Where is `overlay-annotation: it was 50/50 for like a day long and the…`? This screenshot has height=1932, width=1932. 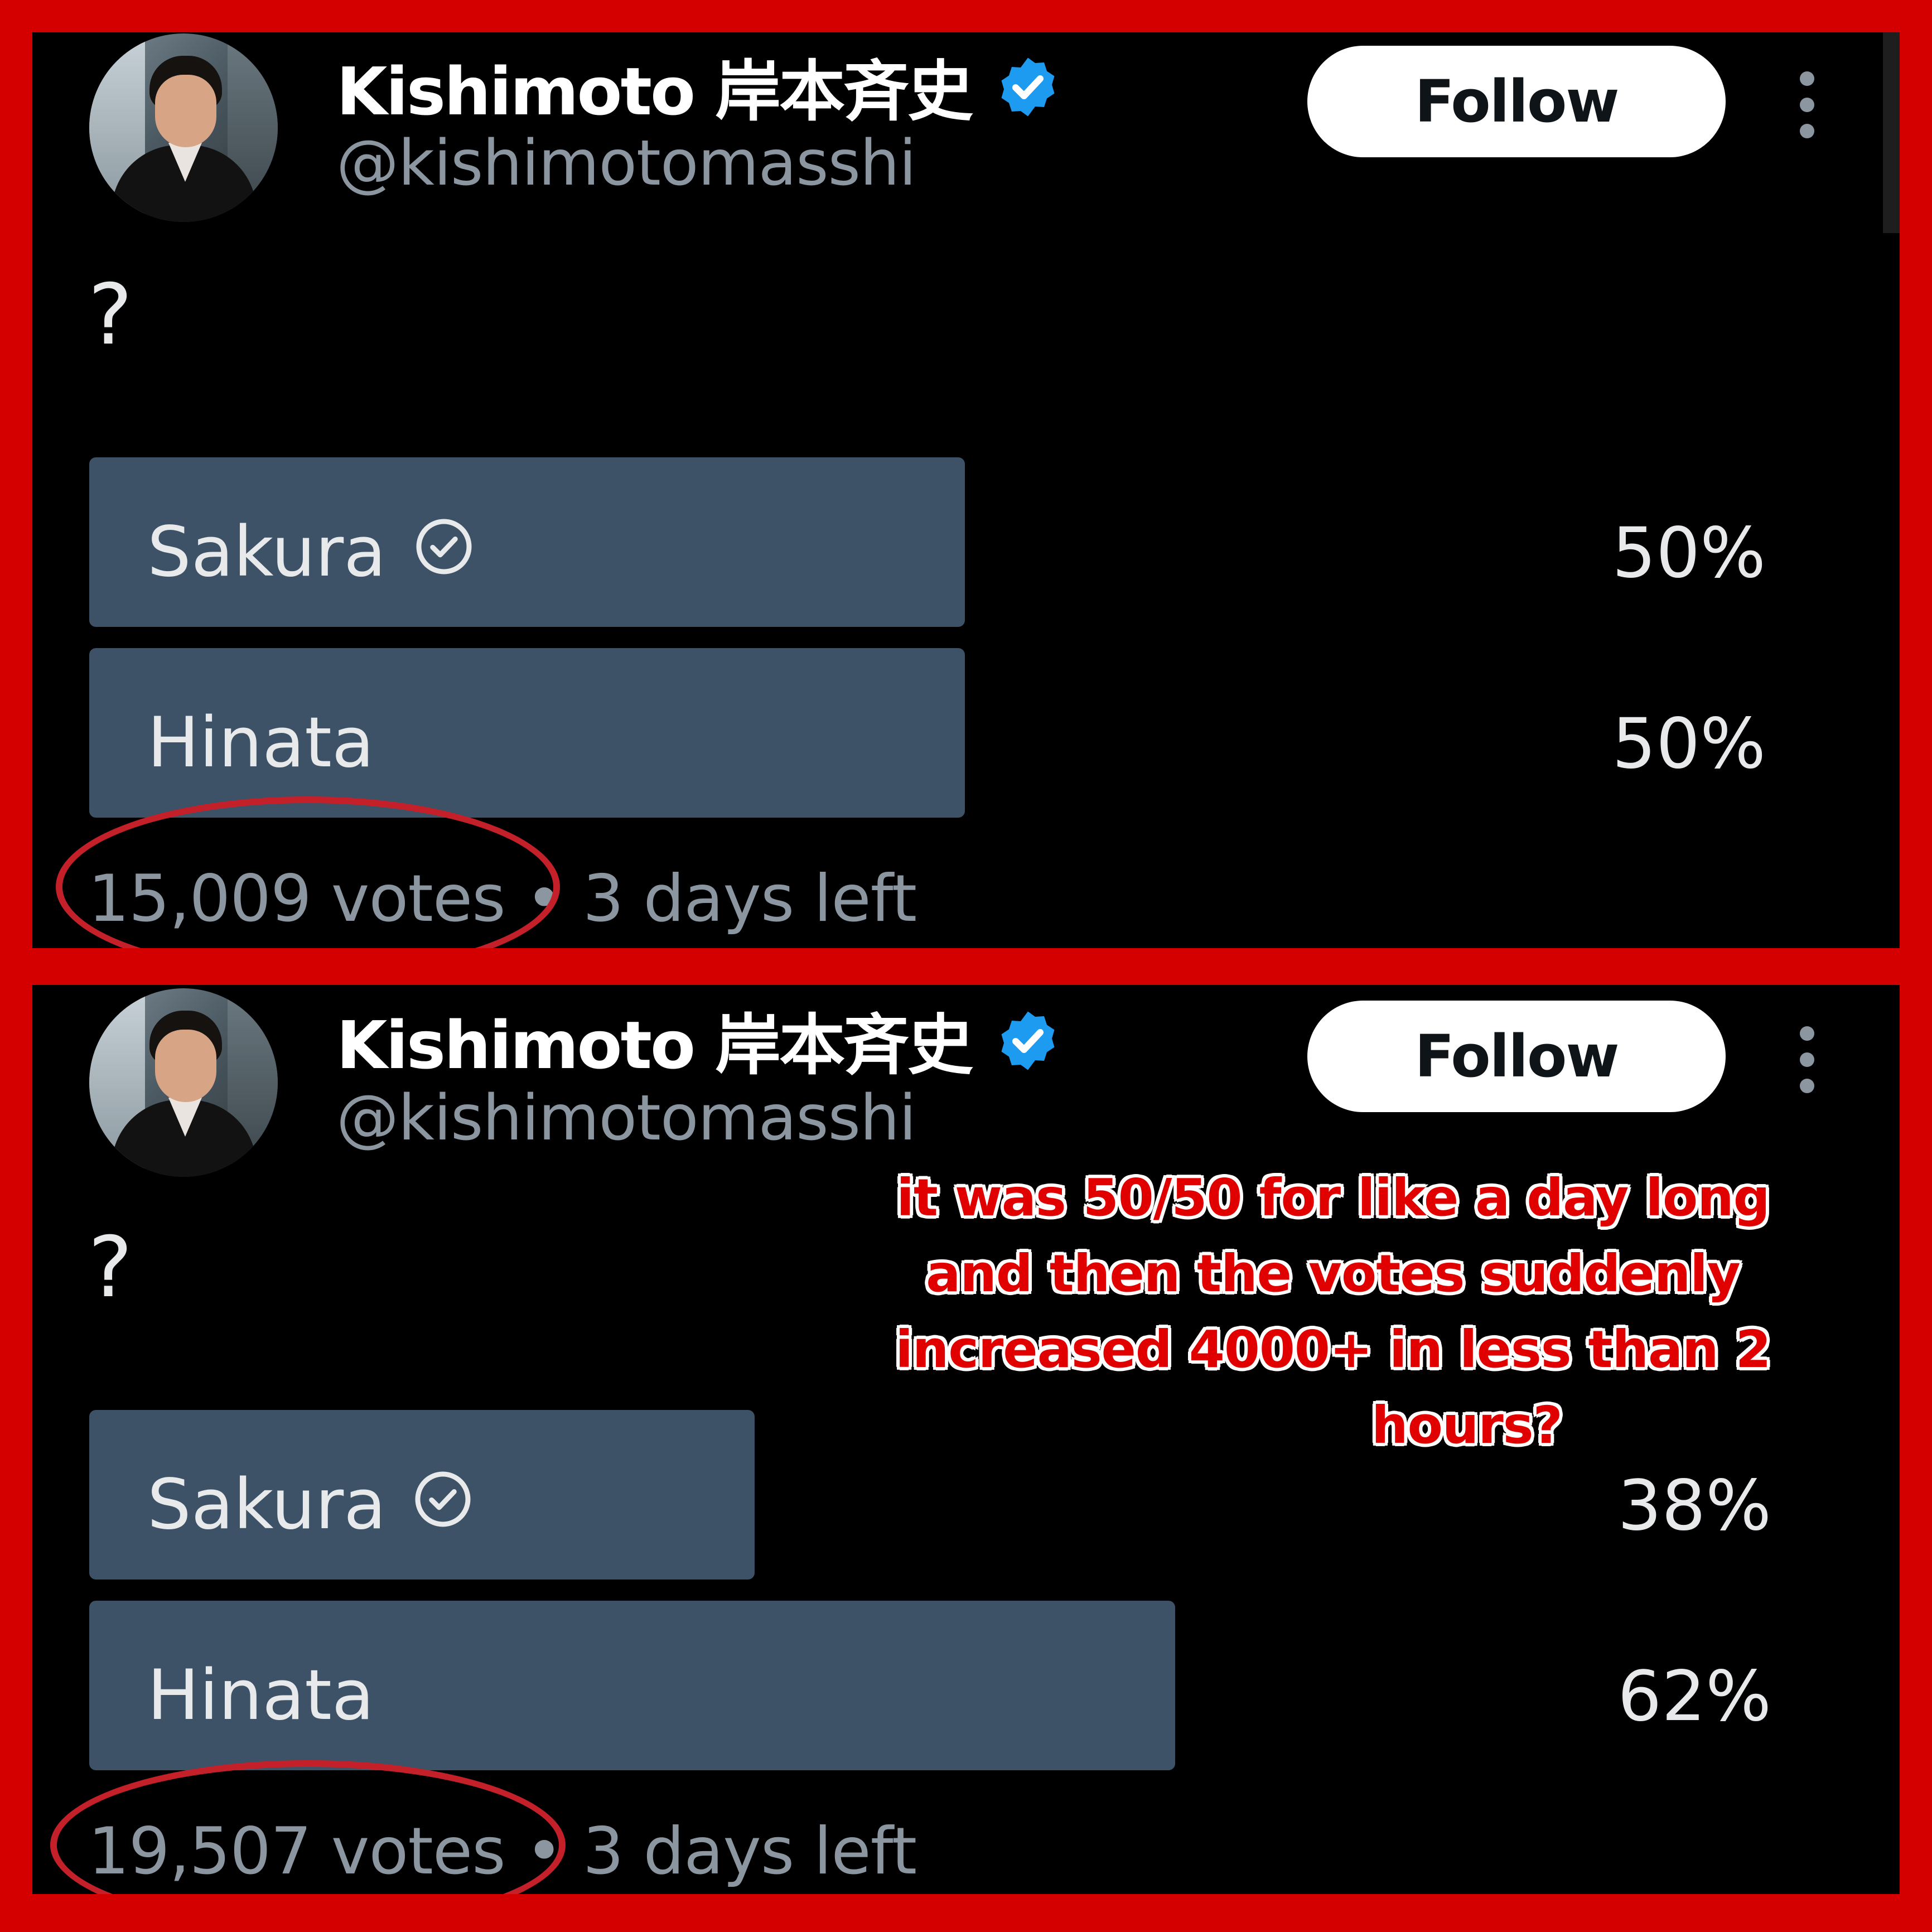 overlay-annotation: it was 50/50 for like a day long and the… is located at coordinates (1333, 1312).